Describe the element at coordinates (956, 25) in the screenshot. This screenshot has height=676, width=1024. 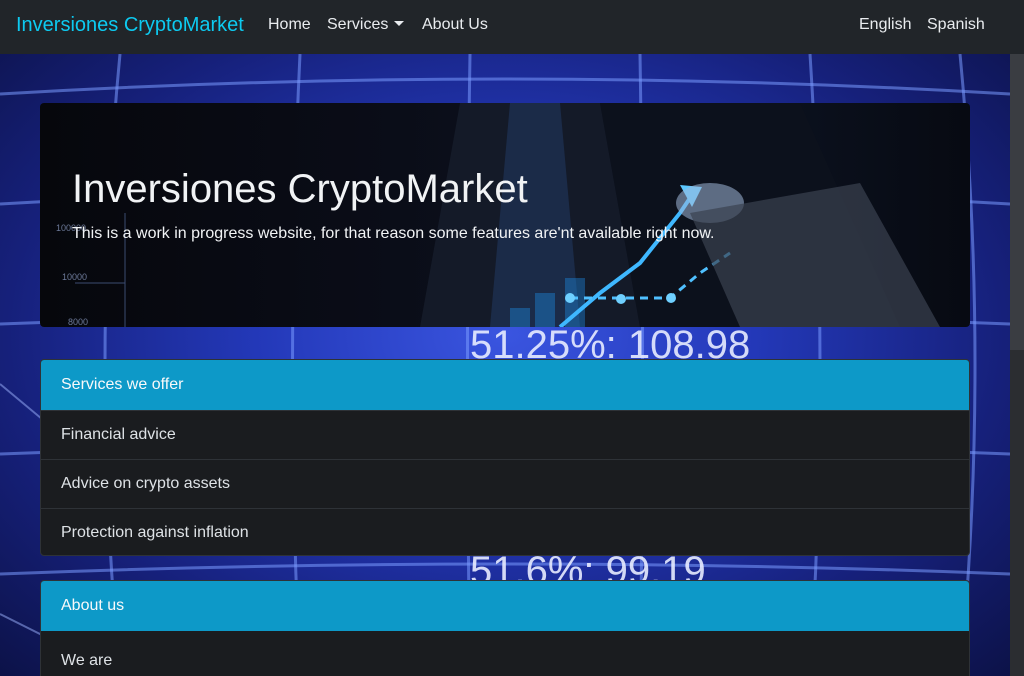
I see `language-spanish-link: Spanish` at that location.